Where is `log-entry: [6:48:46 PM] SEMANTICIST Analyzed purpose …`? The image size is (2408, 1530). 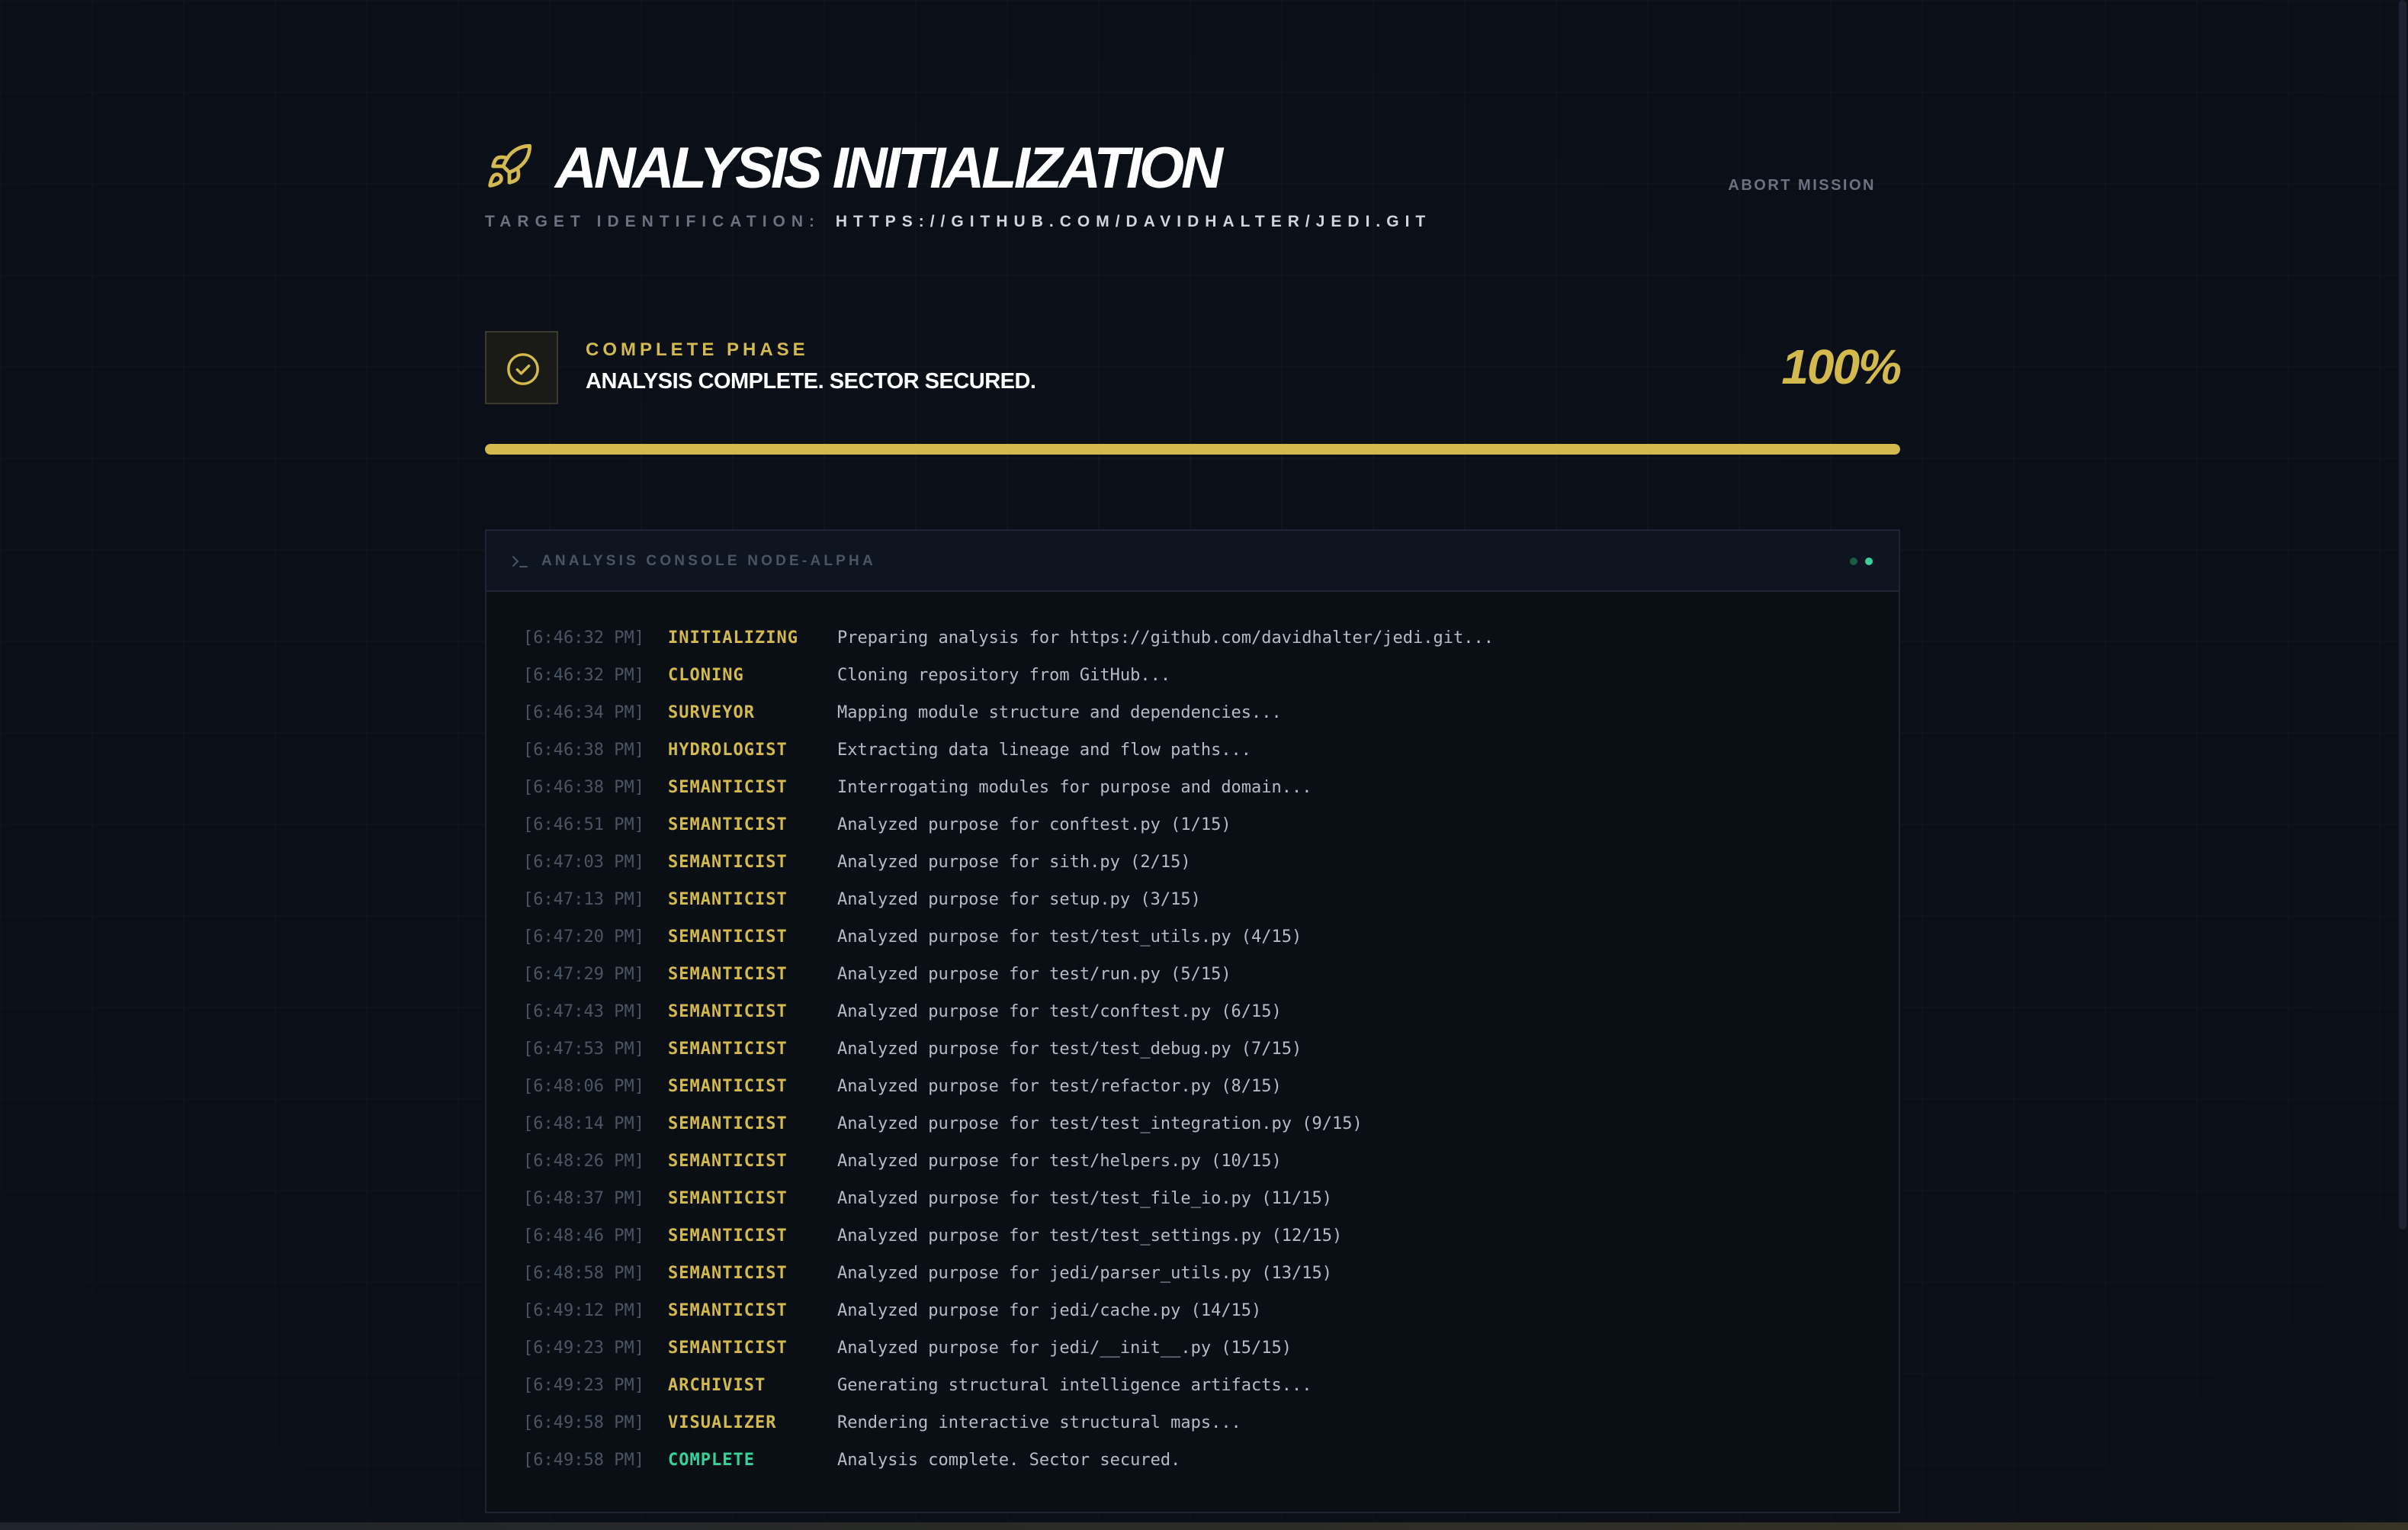 log-entry: [6:48:46 PM] SEMANTICIST Analyzed purpose … is located at coordinates (1194, 1239).